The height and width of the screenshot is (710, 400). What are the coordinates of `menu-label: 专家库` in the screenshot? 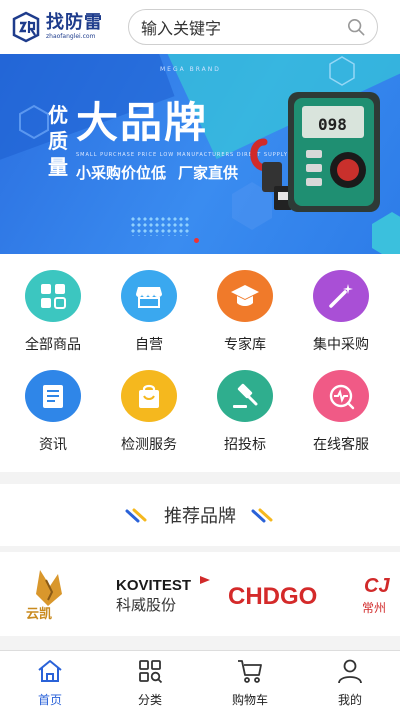 It's located at (245, 345).